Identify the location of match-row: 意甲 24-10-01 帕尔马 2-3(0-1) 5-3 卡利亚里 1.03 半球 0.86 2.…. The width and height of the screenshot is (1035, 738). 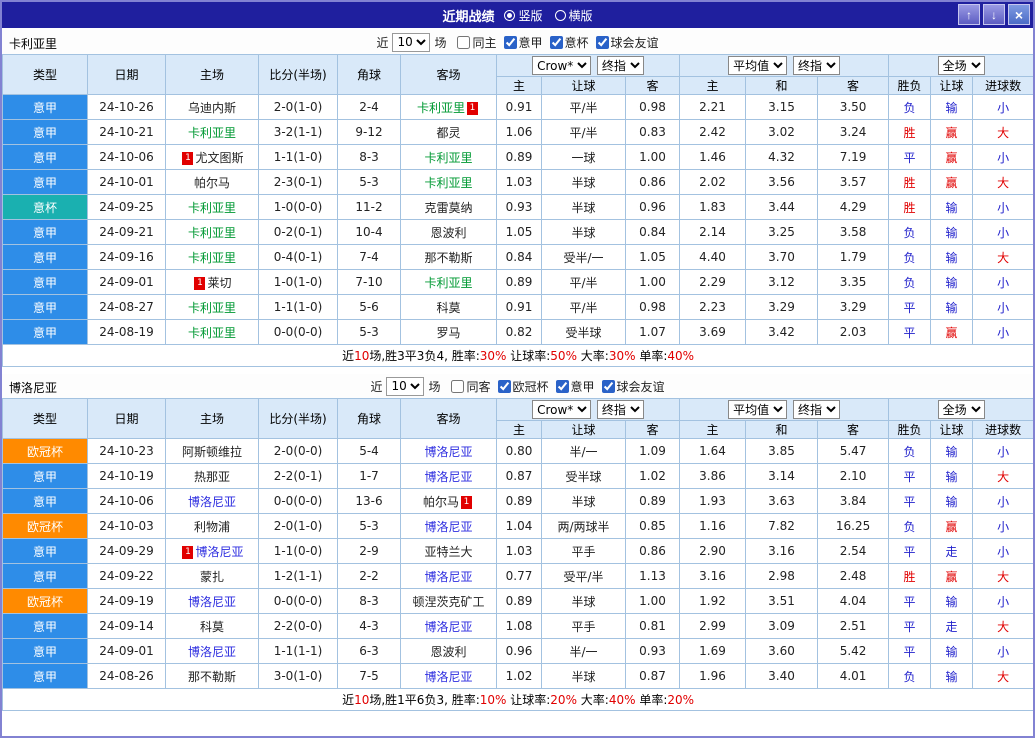
(517, 182).